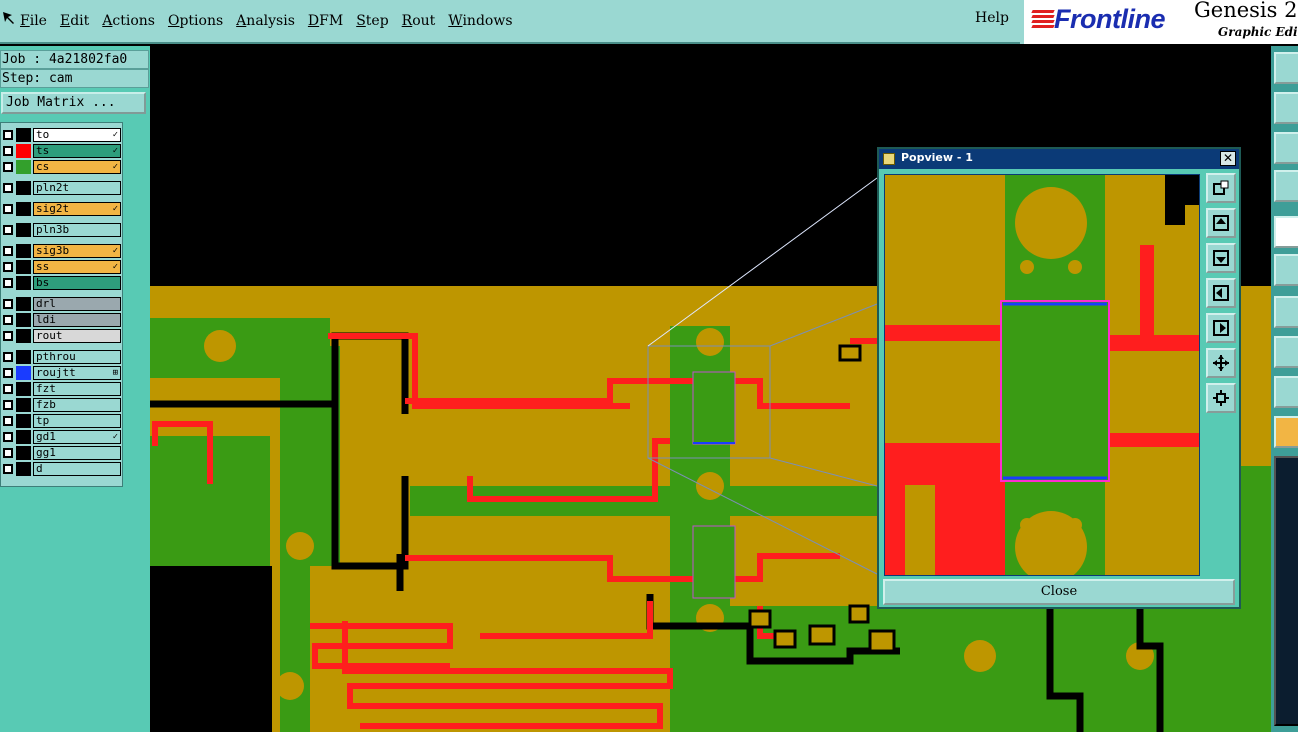  Describe the element at coordinates (77, 166) in the screenshot. I see `layer-name: cs ✓` at that location.